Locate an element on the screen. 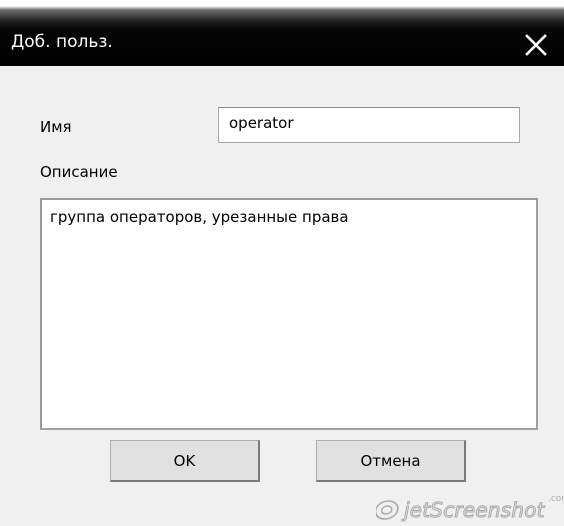 The width and height of the screenshot is (564, 526). cancel-button: Отмена is located at coordinates (391, 461).